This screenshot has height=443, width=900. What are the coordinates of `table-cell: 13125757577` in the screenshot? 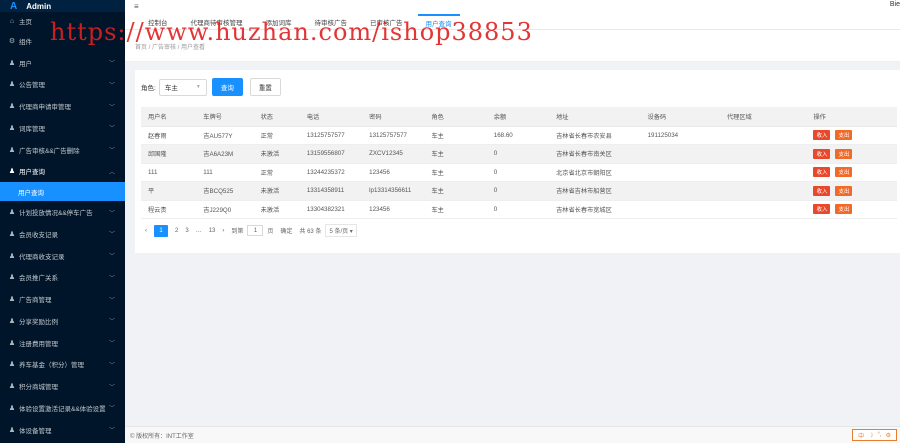 It's located at (393, 135).